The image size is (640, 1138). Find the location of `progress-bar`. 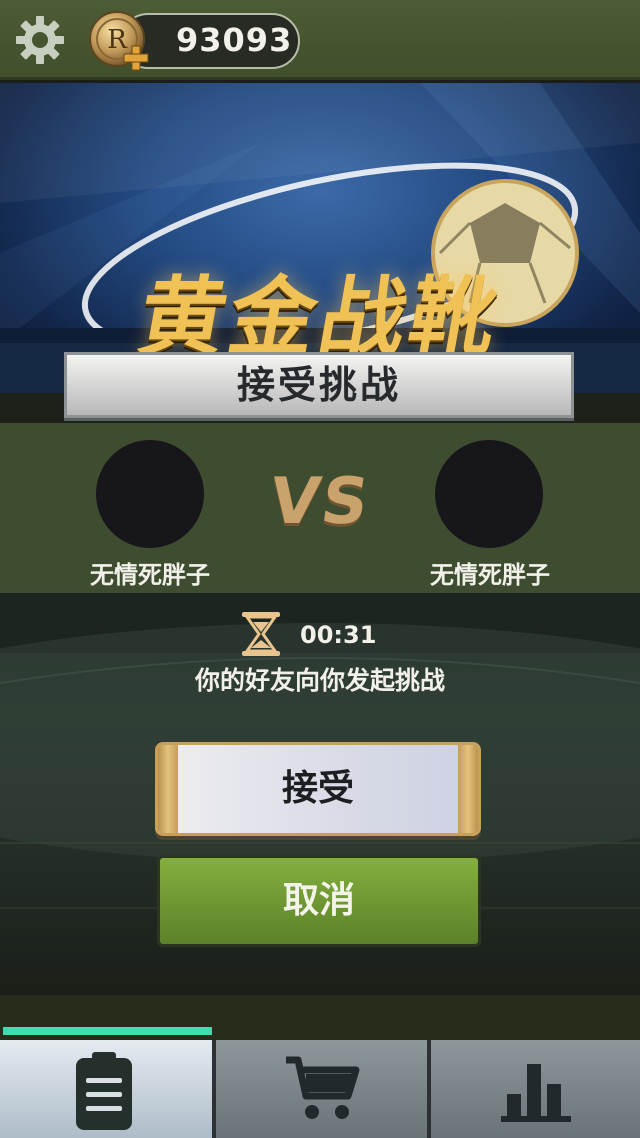

progress-bar is located at coordinates (320, 1031).